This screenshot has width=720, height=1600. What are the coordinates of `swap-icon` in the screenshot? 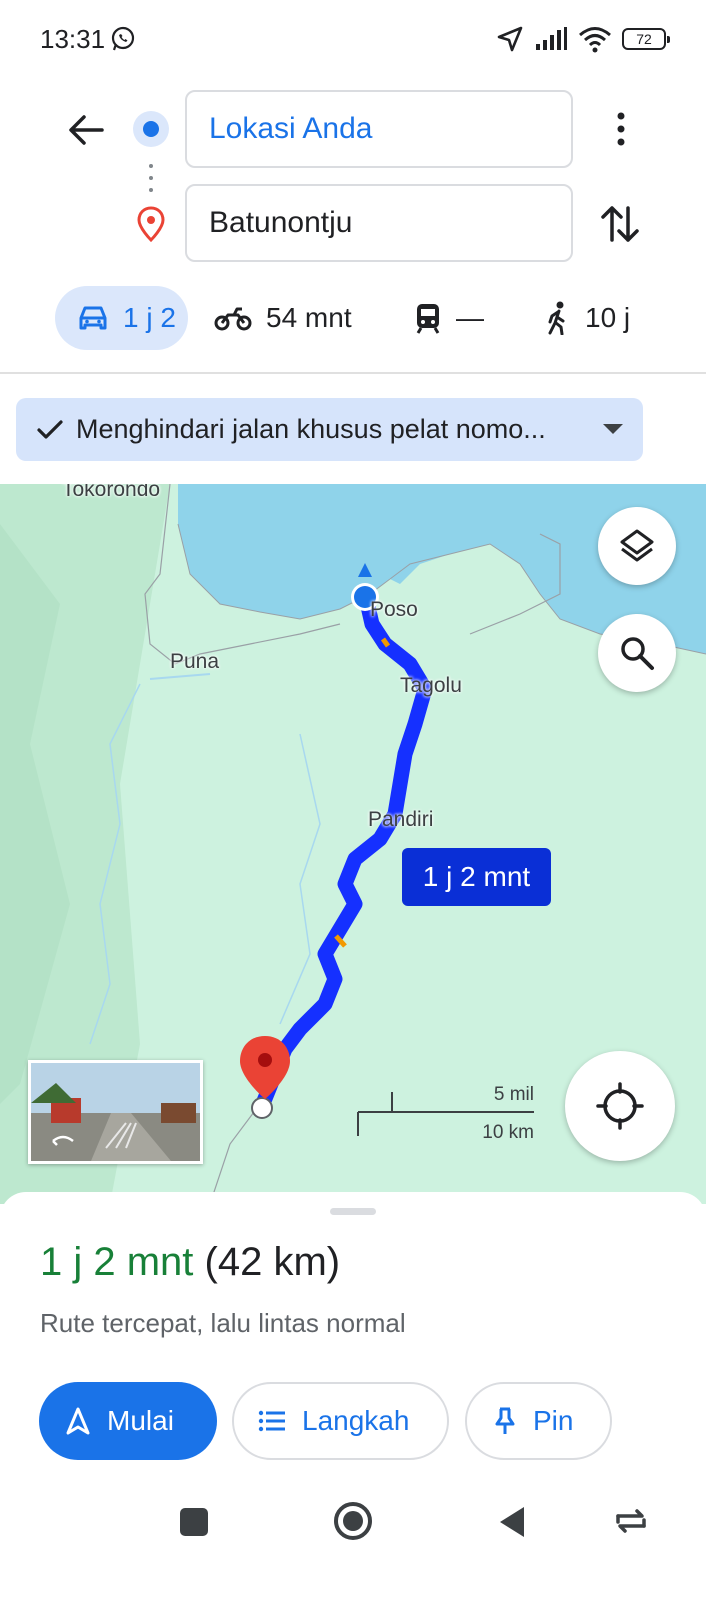 It's located at (620, 224).